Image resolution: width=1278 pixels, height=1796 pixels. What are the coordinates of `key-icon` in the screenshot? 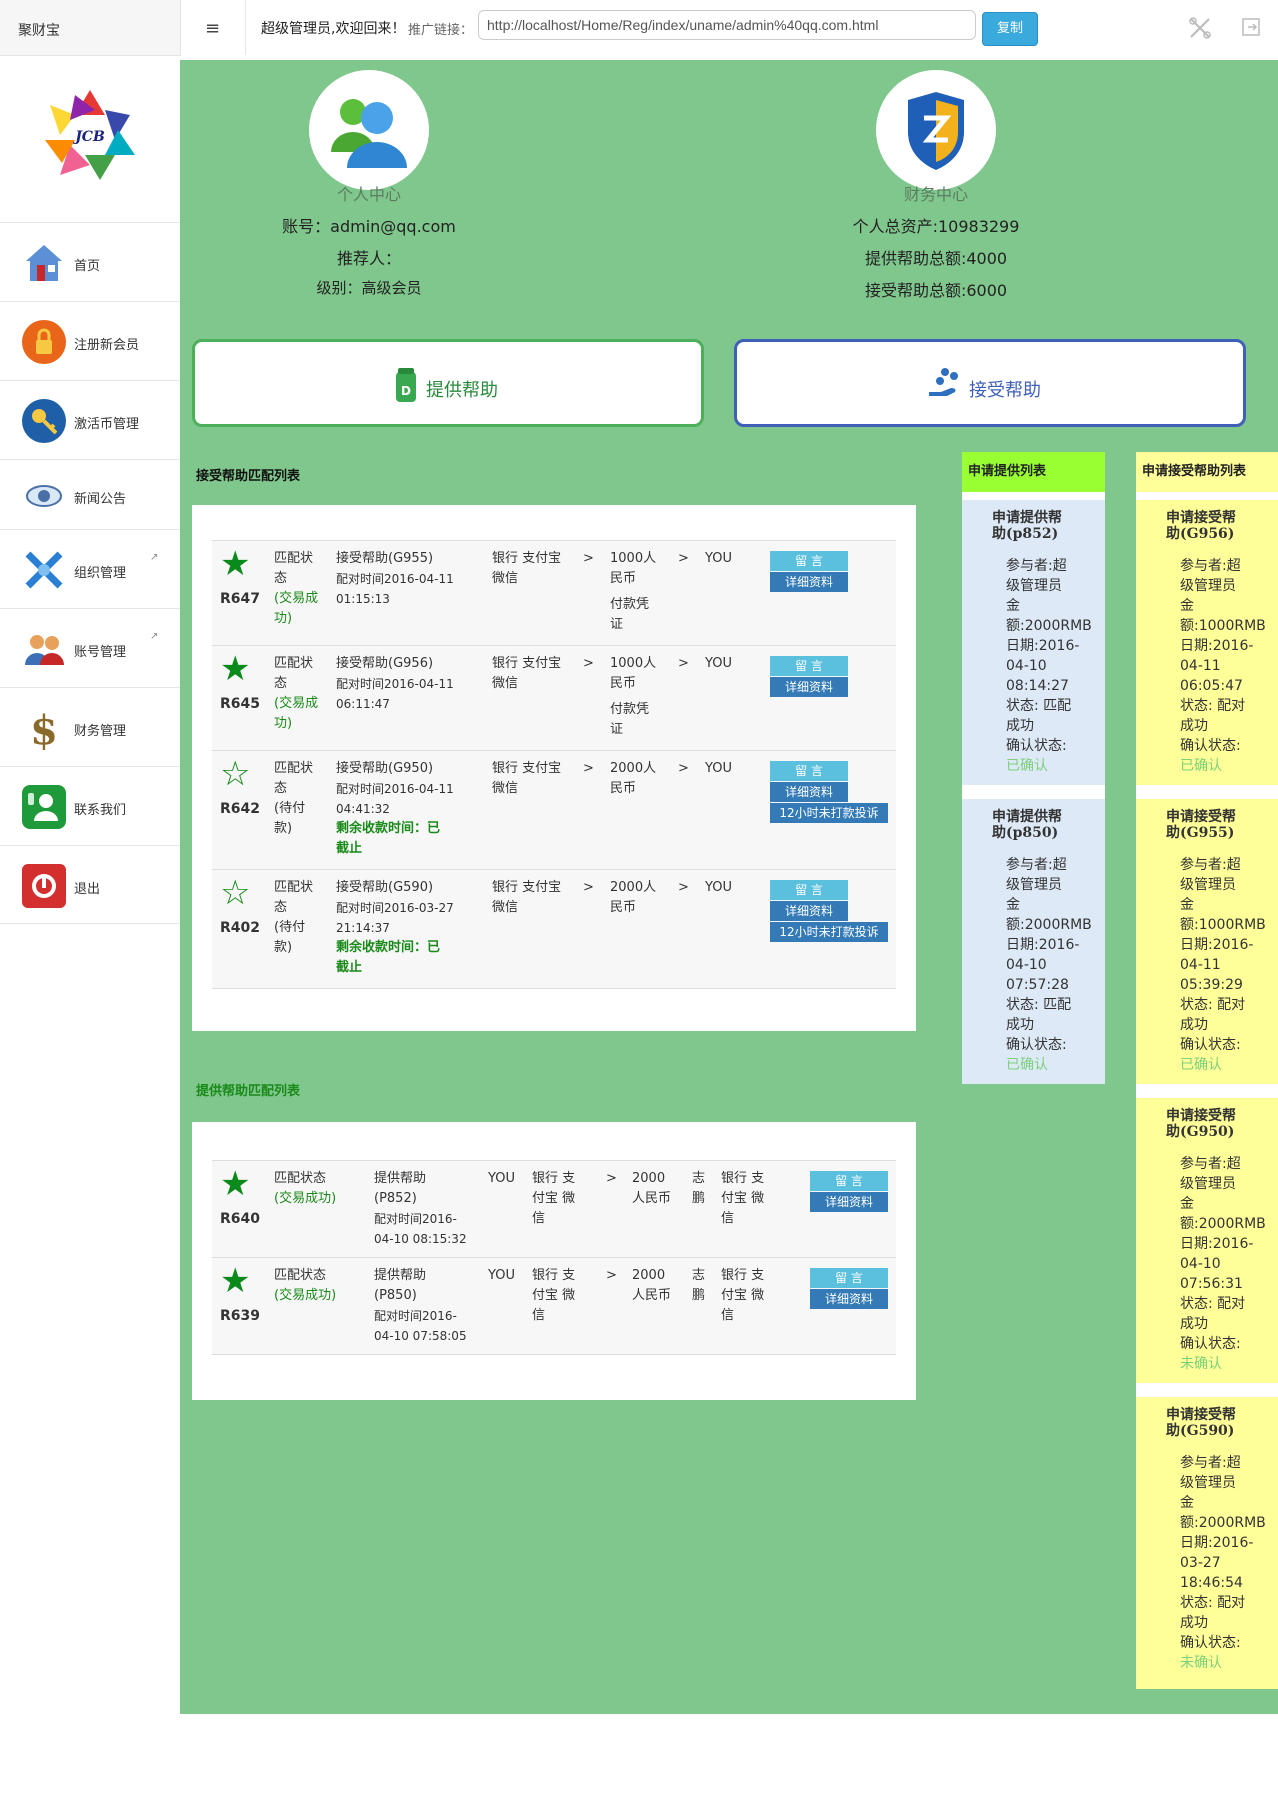 It's located at (44, 421).